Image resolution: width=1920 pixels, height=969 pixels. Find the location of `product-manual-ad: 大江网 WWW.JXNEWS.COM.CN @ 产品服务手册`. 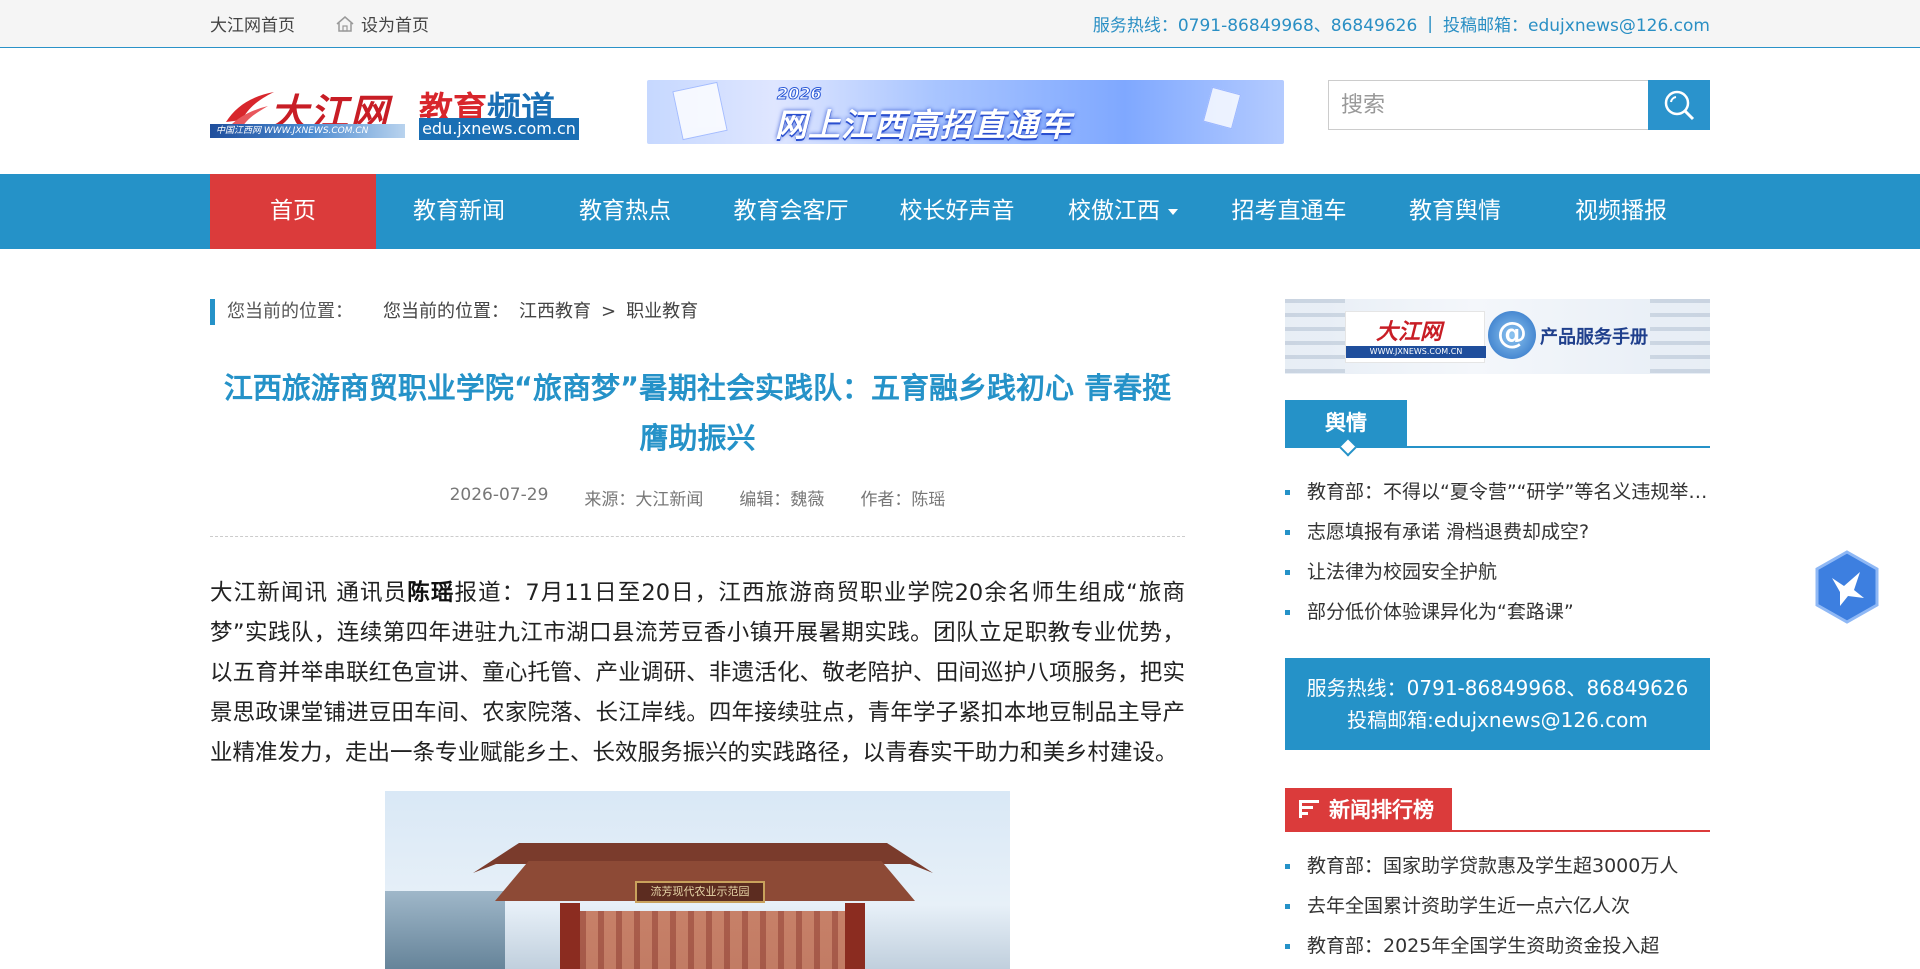

product-manual-ad: 大江网 WWW.JXNEWS.COM.CN @ 产品服务手册 is located at coordinates (1497, 336).